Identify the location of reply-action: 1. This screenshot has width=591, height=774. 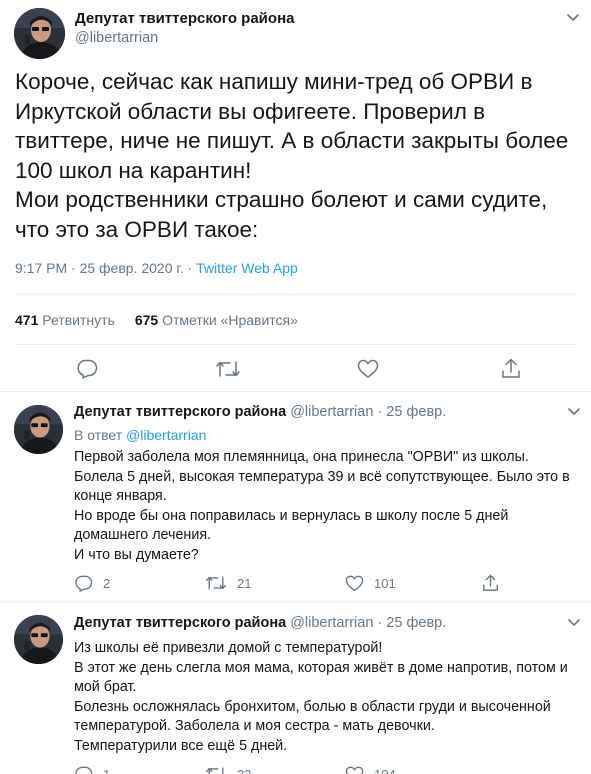
(92, 770).